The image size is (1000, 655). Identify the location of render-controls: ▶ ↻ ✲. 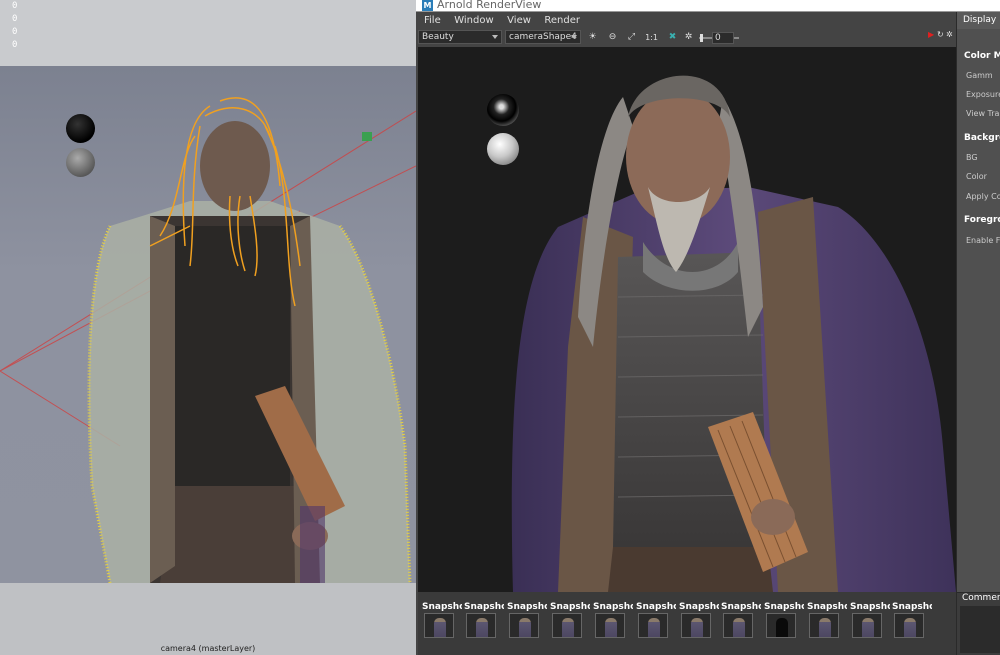
(942, 36).